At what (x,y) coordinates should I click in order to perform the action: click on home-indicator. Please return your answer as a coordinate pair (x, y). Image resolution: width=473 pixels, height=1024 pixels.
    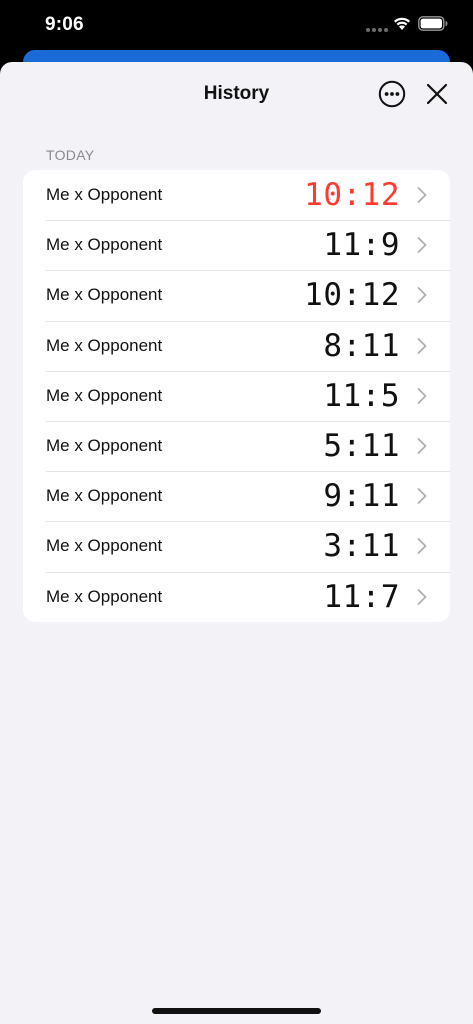
    Looking at the image, I should click on (236, 1011).